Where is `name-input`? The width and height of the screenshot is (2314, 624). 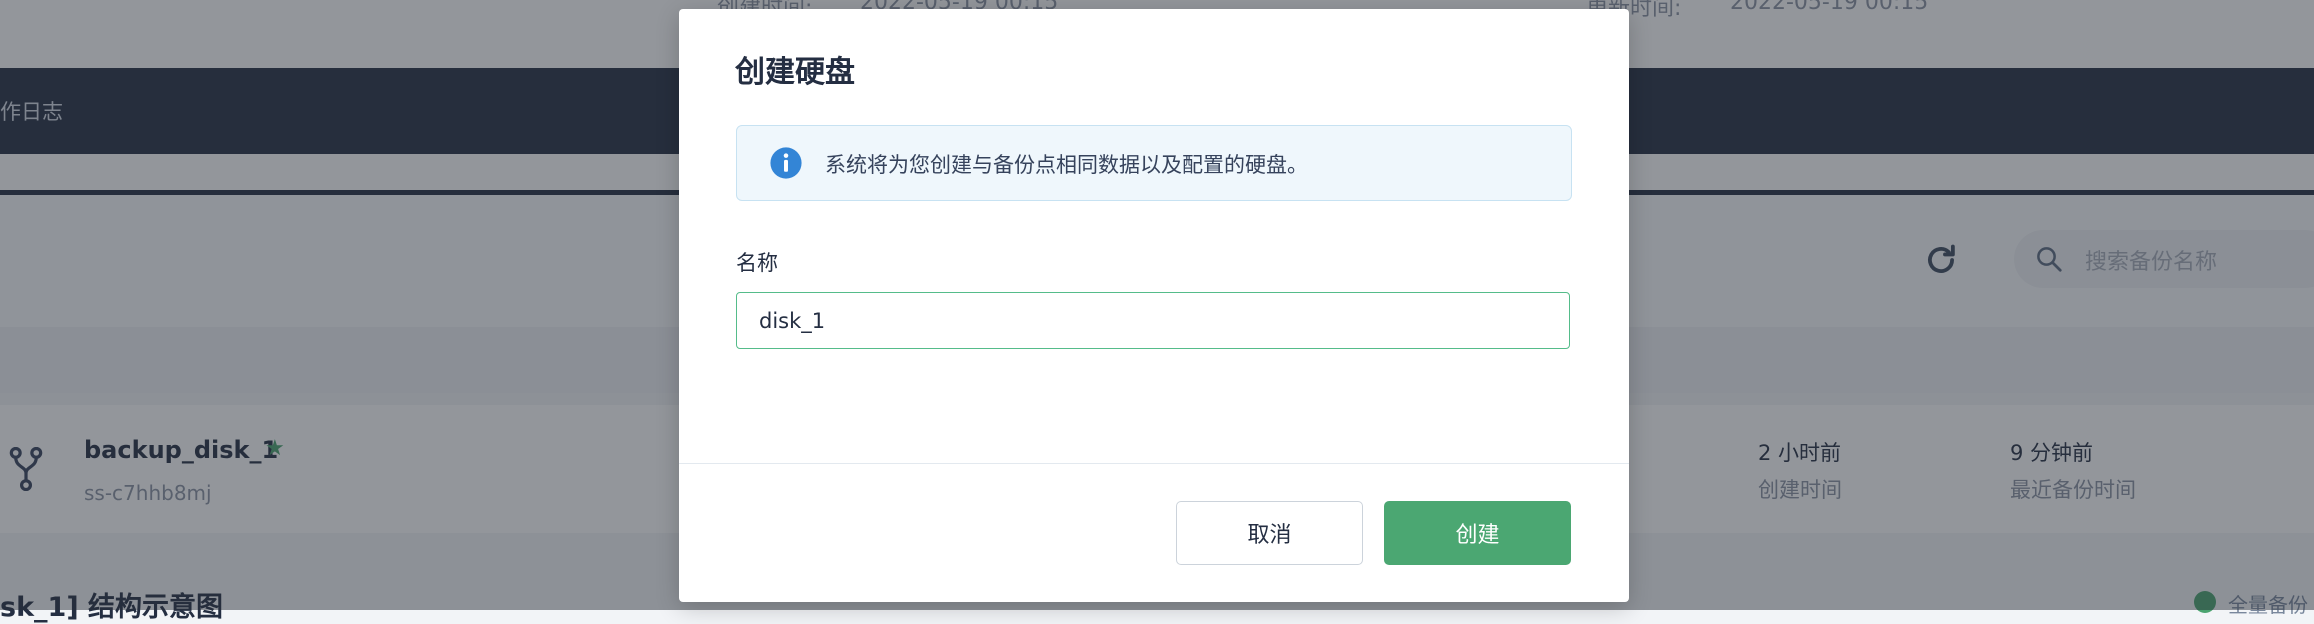
name-input is located at coordinates (1153, 320).